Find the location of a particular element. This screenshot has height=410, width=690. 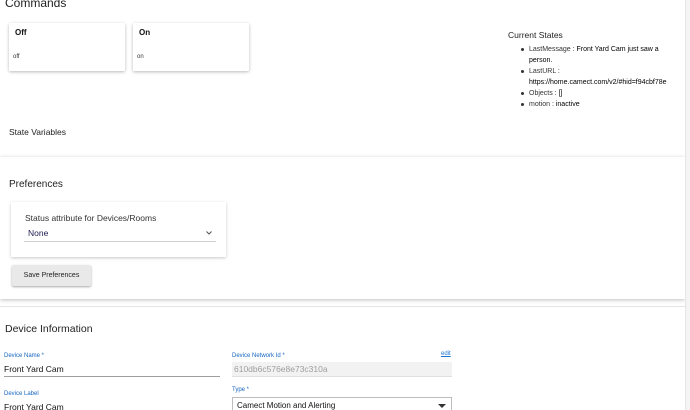

state-value: inactive is located at coordinates (567, 104).